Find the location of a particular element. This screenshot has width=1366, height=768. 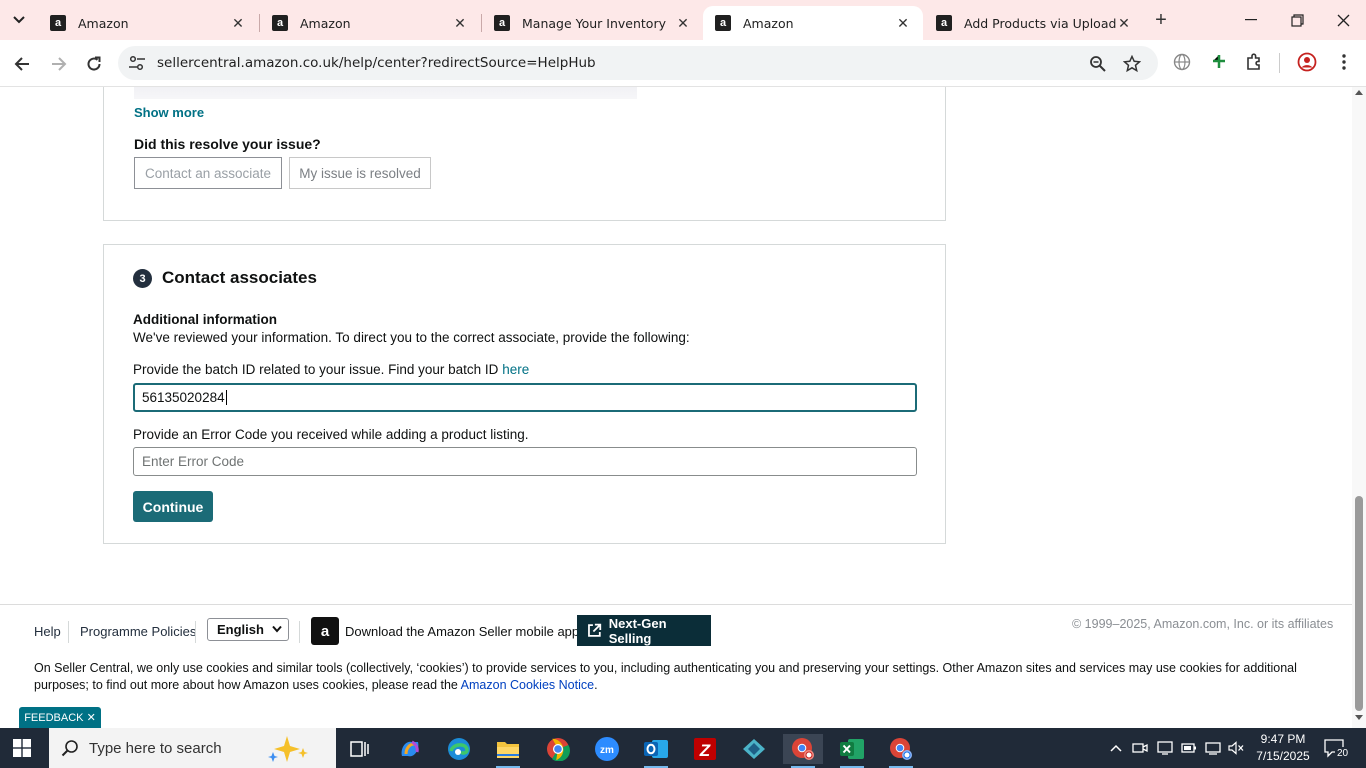

windows-start-icon is located at coordinates (22, 748).